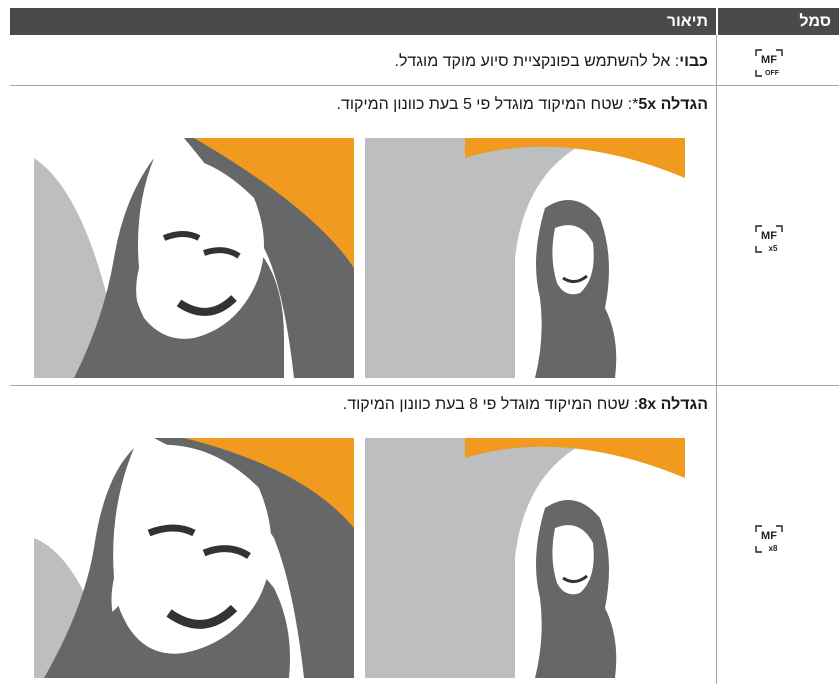 This screenshot has height=684, width=839. I want to click on table-header: תיאור סמל, so click(424, 21).